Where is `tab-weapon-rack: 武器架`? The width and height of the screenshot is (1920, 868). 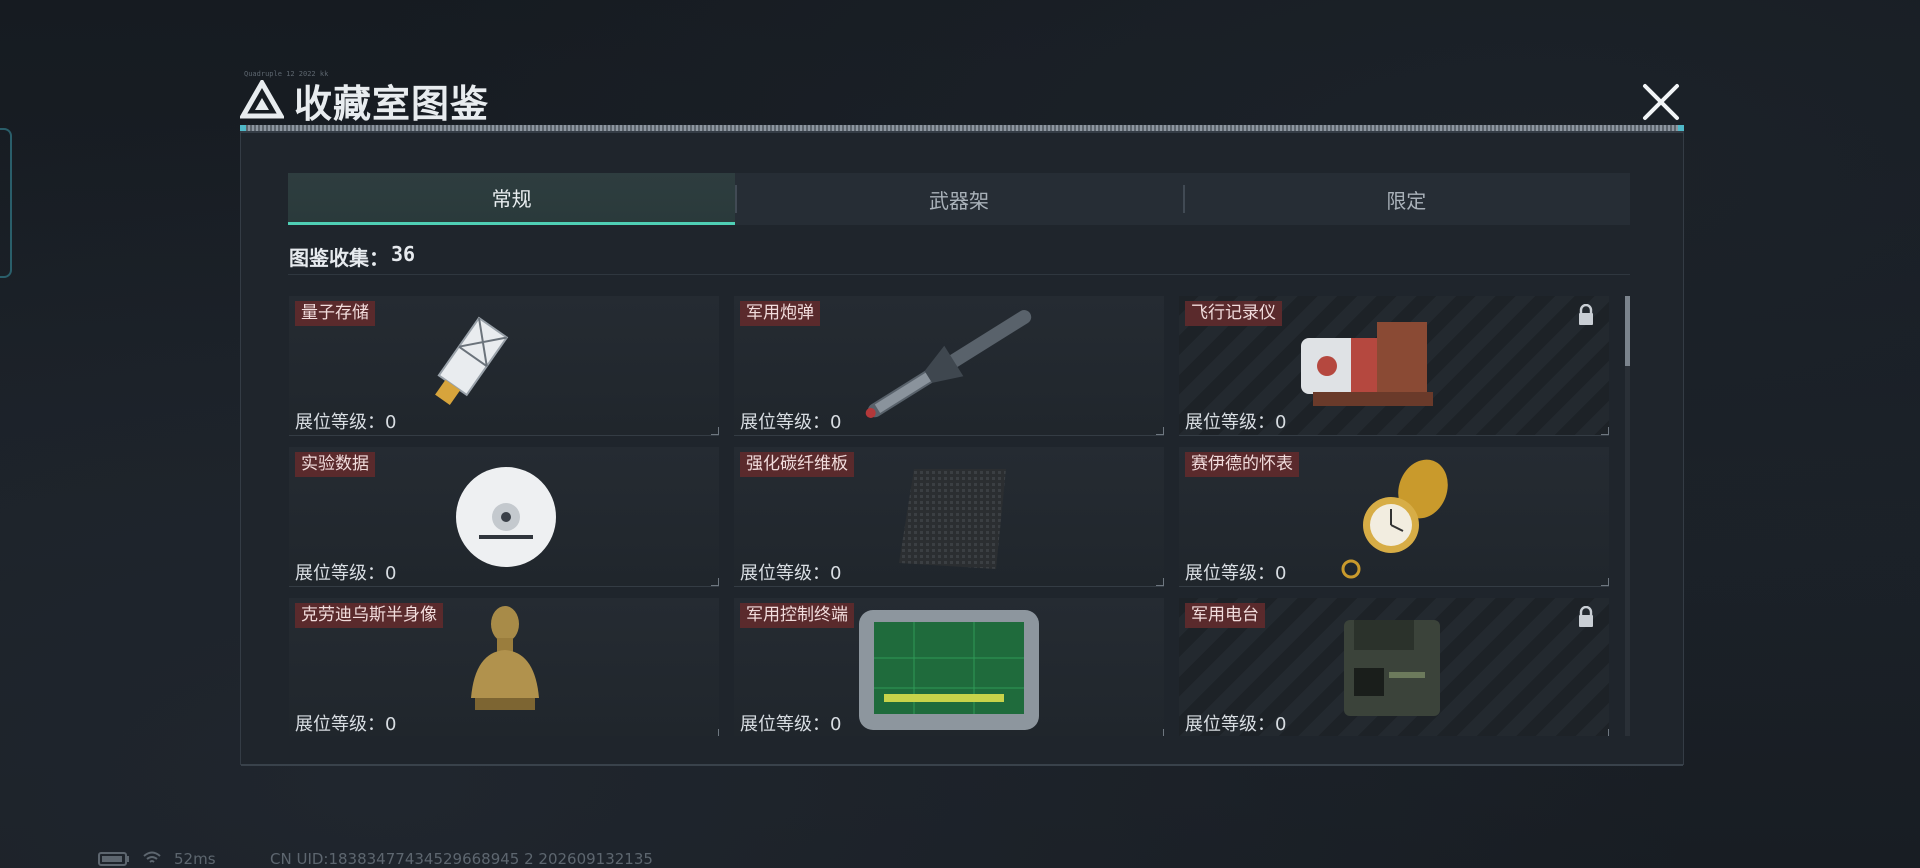 tab-weapon-rack: 武器架 is located at coordinates (958, 199).